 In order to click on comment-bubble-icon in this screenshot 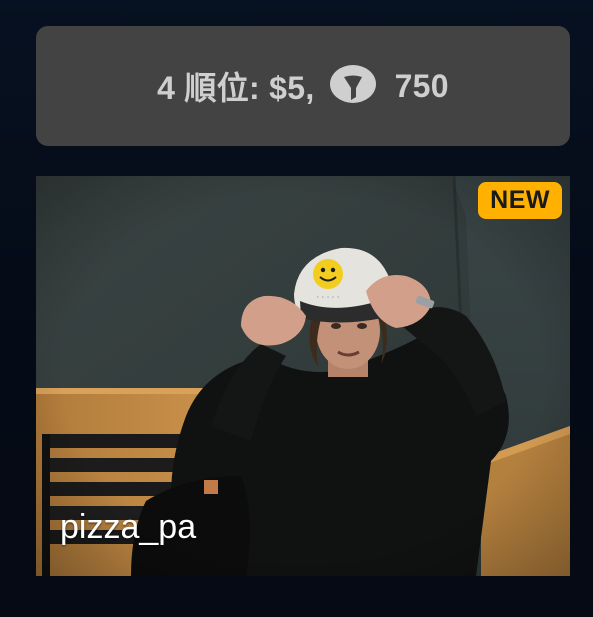, I will do `click(353, 86)`.